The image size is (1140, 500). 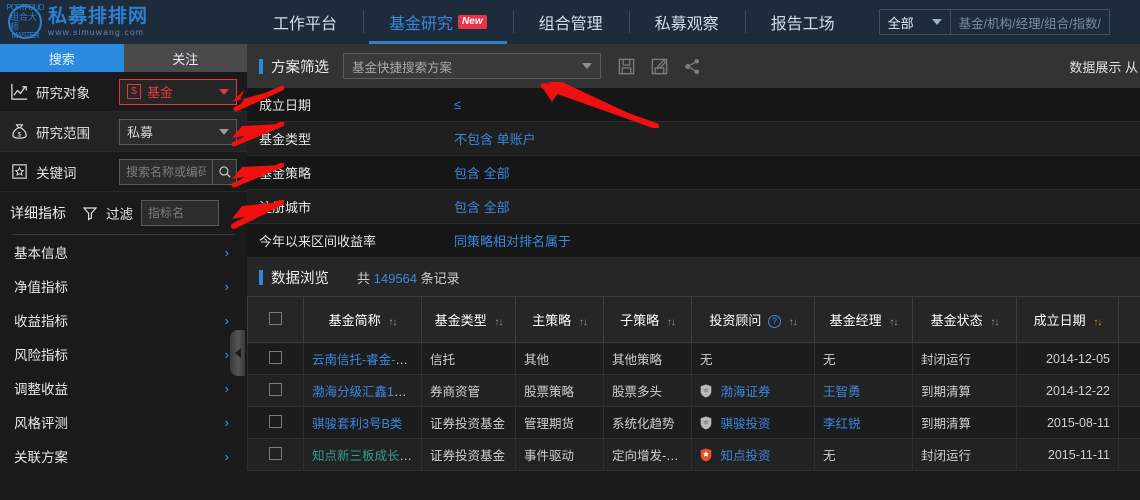 I want to click on save-as-icon, so click(x=659, y=66).